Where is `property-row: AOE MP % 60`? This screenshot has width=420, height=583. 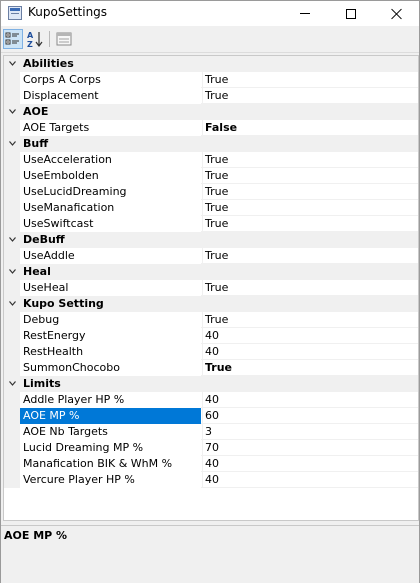 property-row: AOE MP % 60 is located at coordinates (211, 416).